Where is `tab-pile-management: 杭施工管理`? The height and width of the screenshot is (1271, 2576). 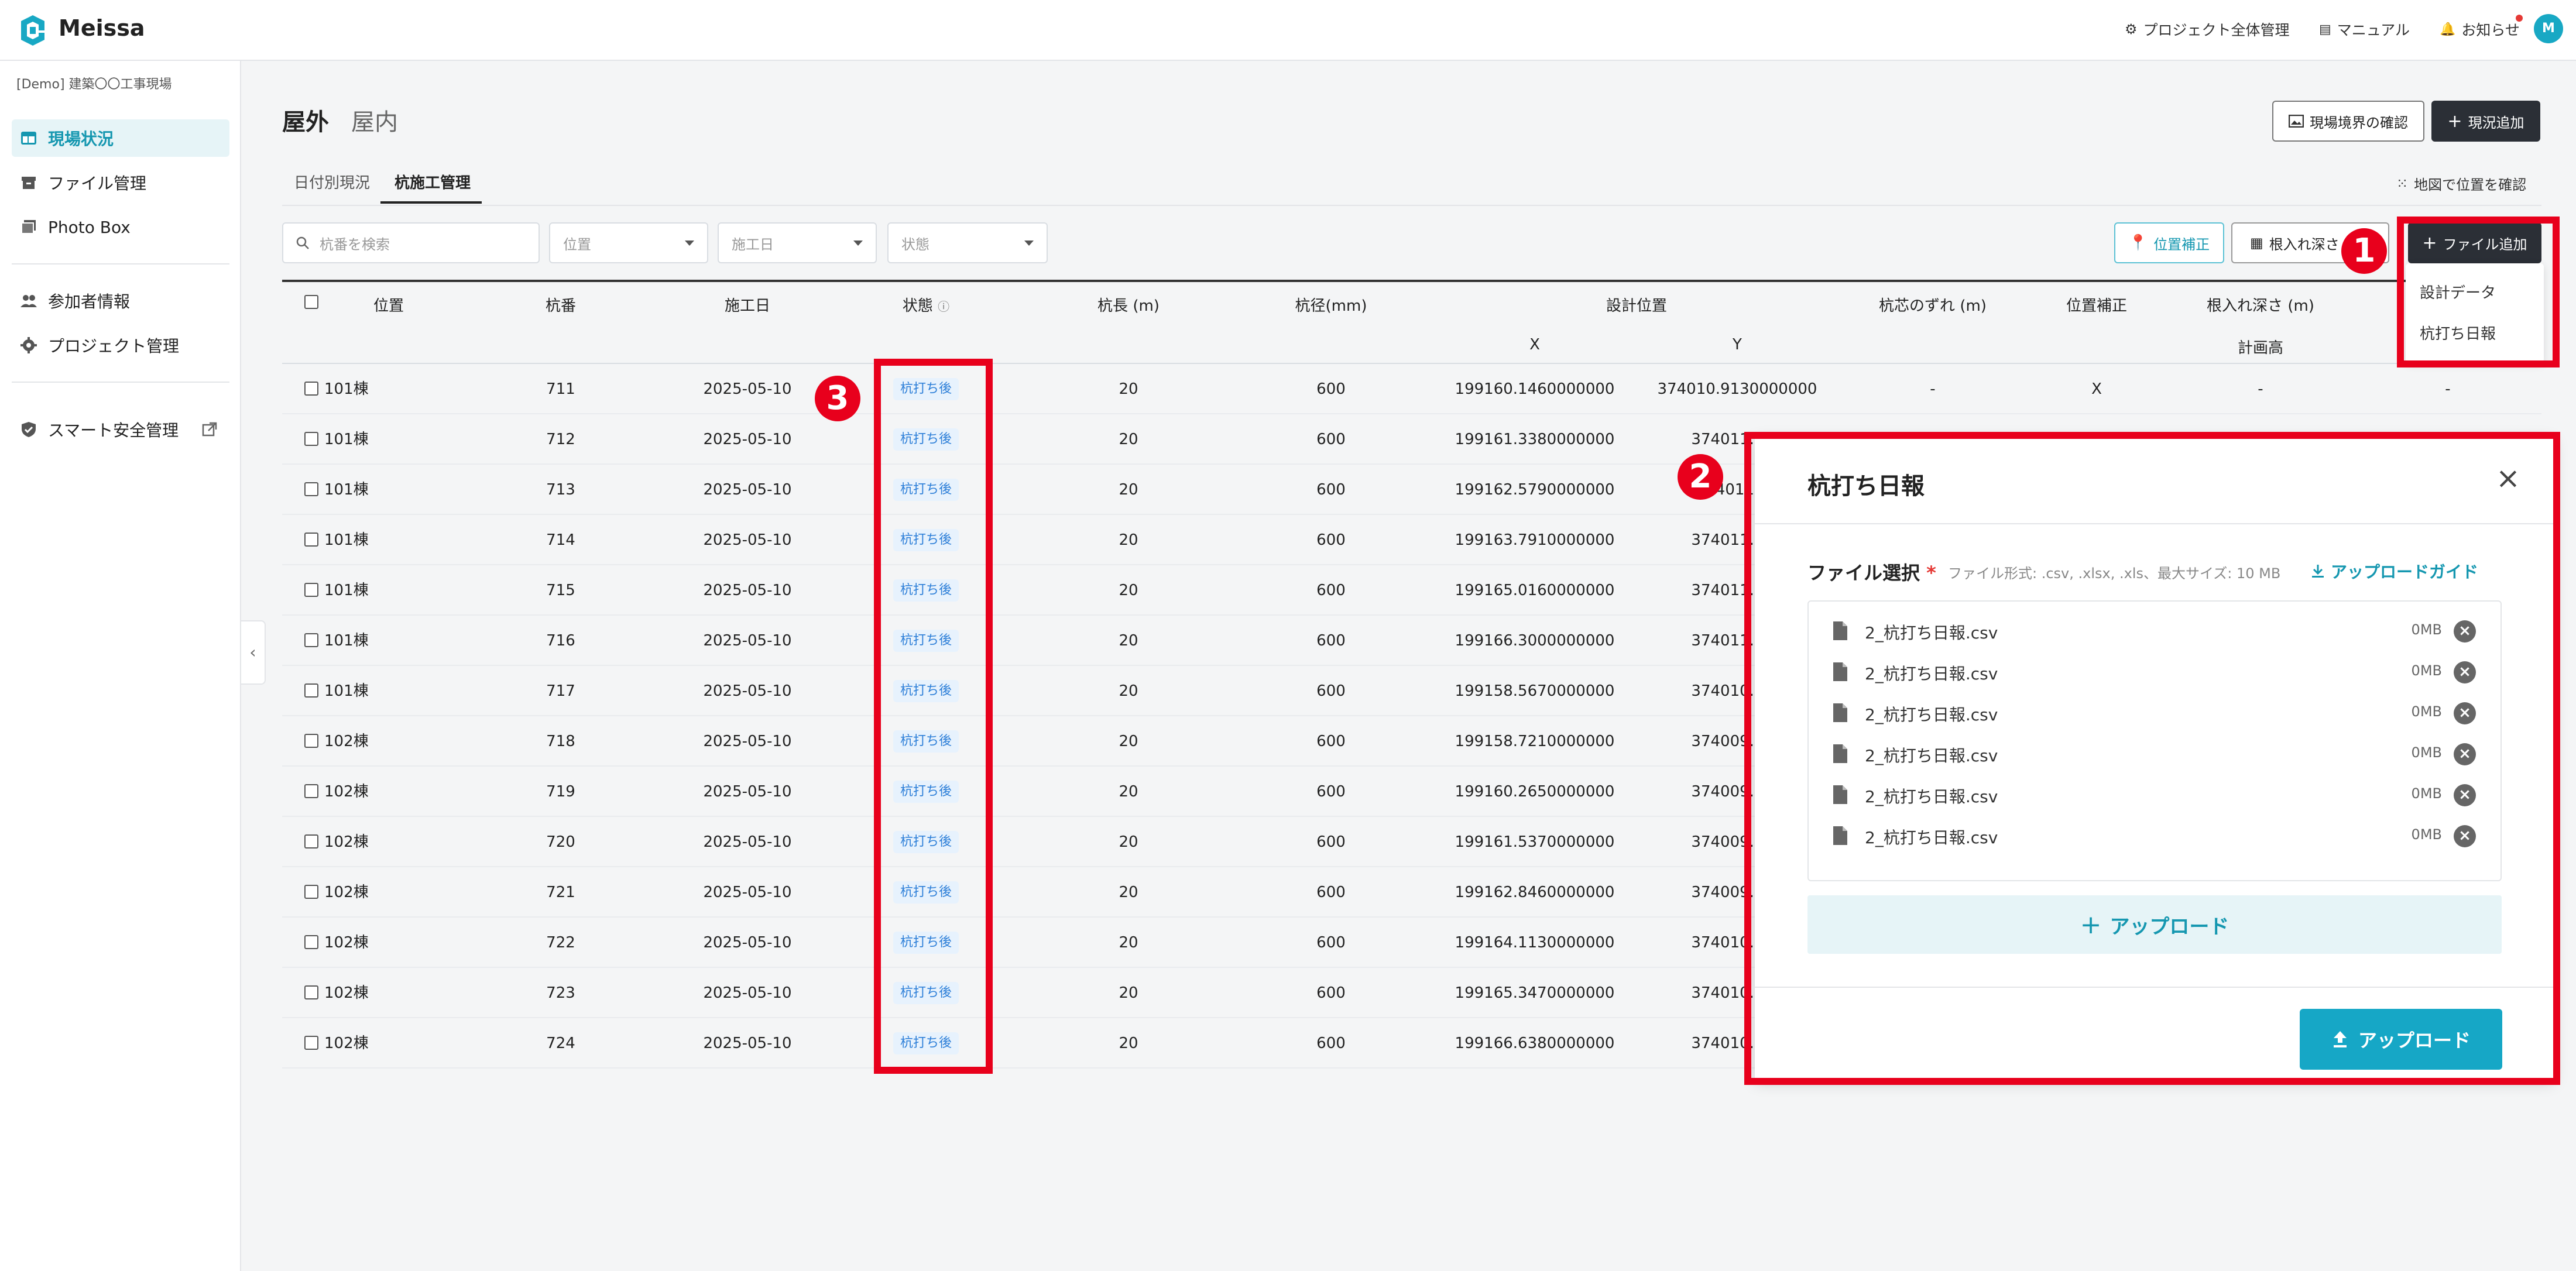 tab-pile-management: 杭施工管理 is located at coordinates (433, 182).